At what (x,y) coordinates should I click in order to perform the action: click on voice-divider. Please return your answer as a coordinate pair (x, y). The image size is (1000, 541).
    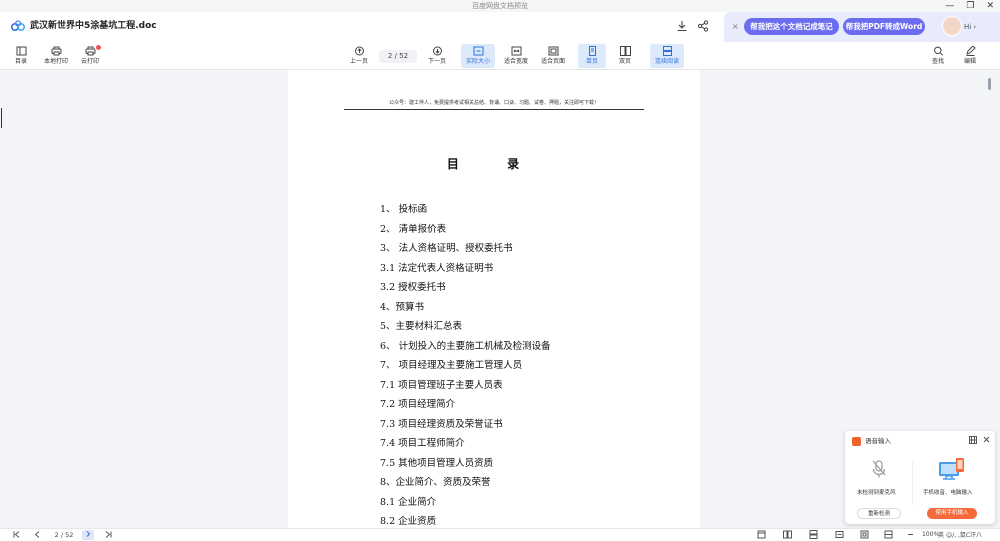
    Looking at the image, I should click on (912, 483).